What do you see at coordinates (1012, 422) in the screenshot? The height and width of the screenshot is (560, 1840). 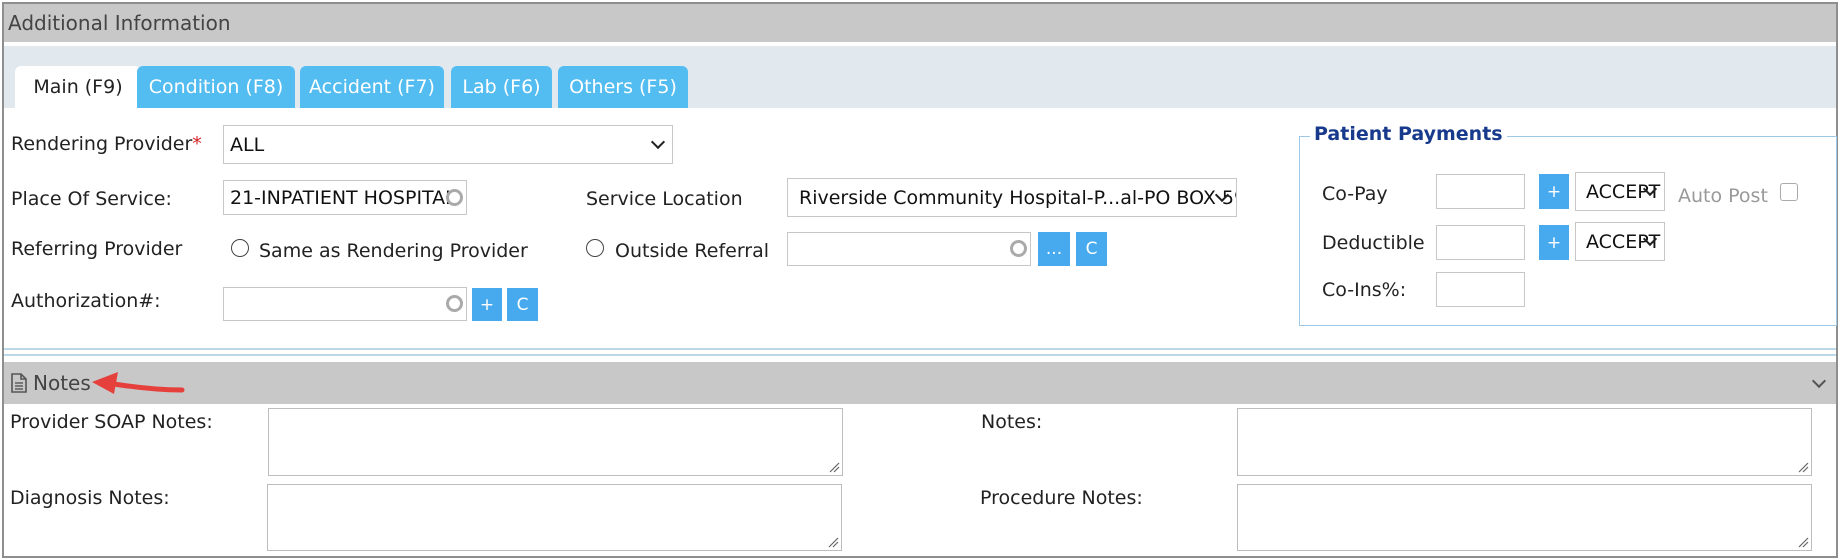 I see `notes-label: Notes:` at bounding box center [1012, 422].